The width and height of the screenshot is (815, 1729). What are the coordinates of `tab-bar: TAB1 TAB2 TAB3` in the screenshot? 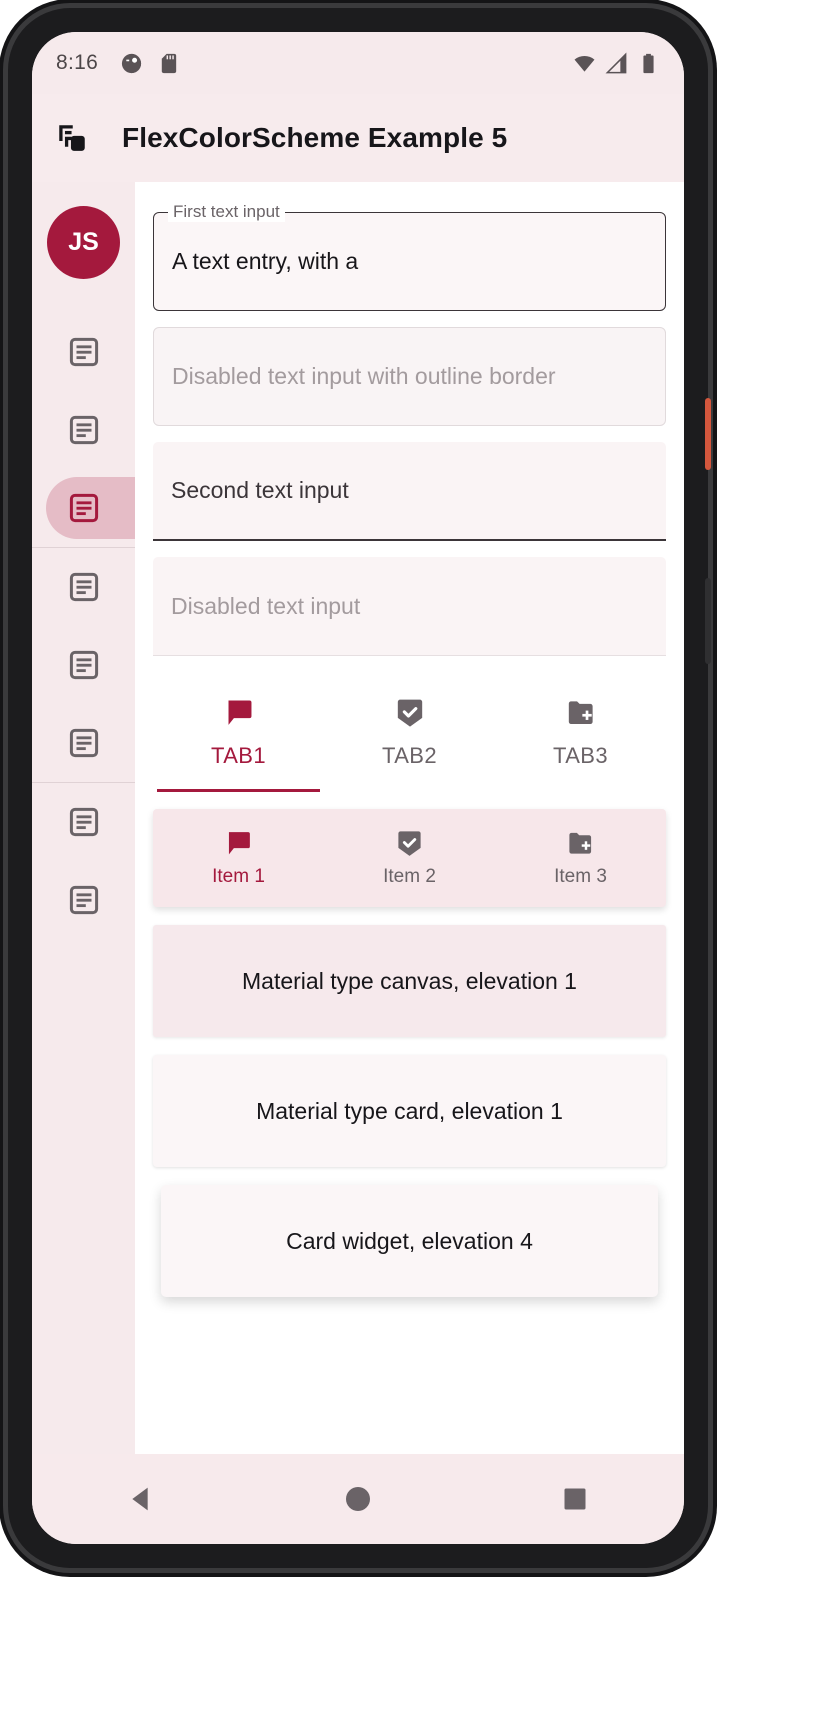 It's located at (409, 732).